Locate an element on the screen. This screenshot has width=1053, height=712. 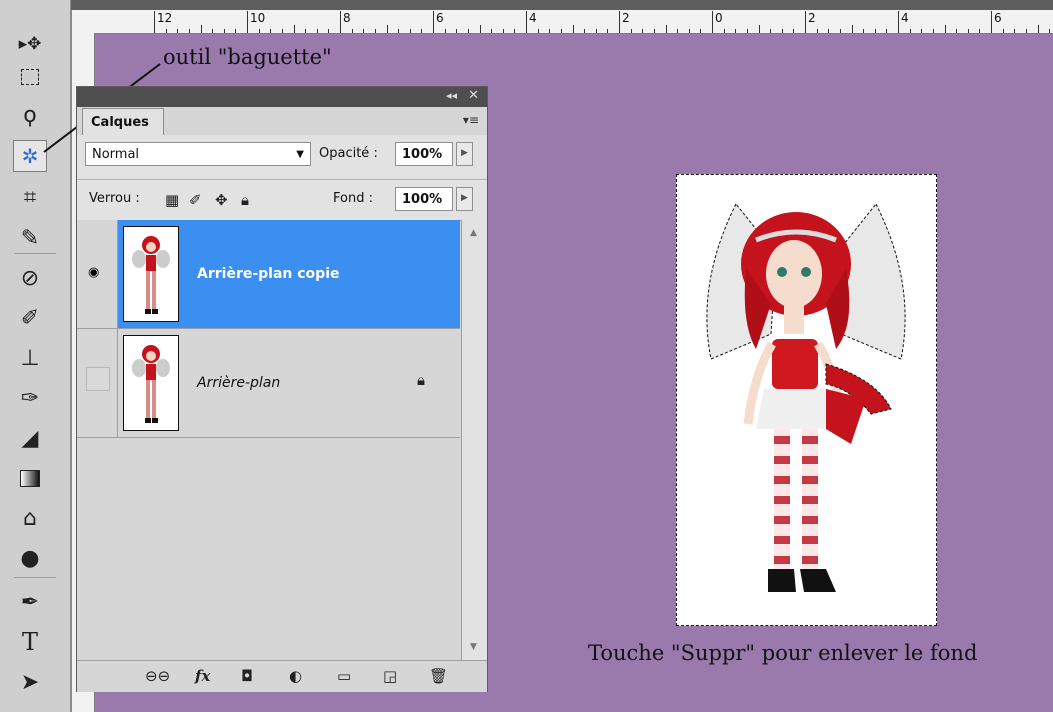
lock-pixels-brush-icon: ✐ is located at coordinates (195, 200).